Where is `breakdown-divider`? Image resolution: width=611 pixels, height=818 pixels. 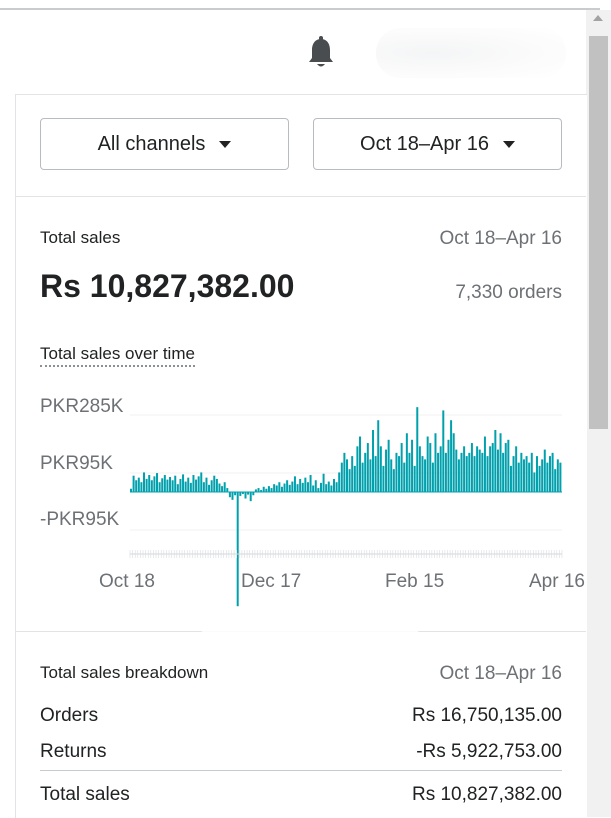 breakdown-divider is located at coordinates (301, 770).